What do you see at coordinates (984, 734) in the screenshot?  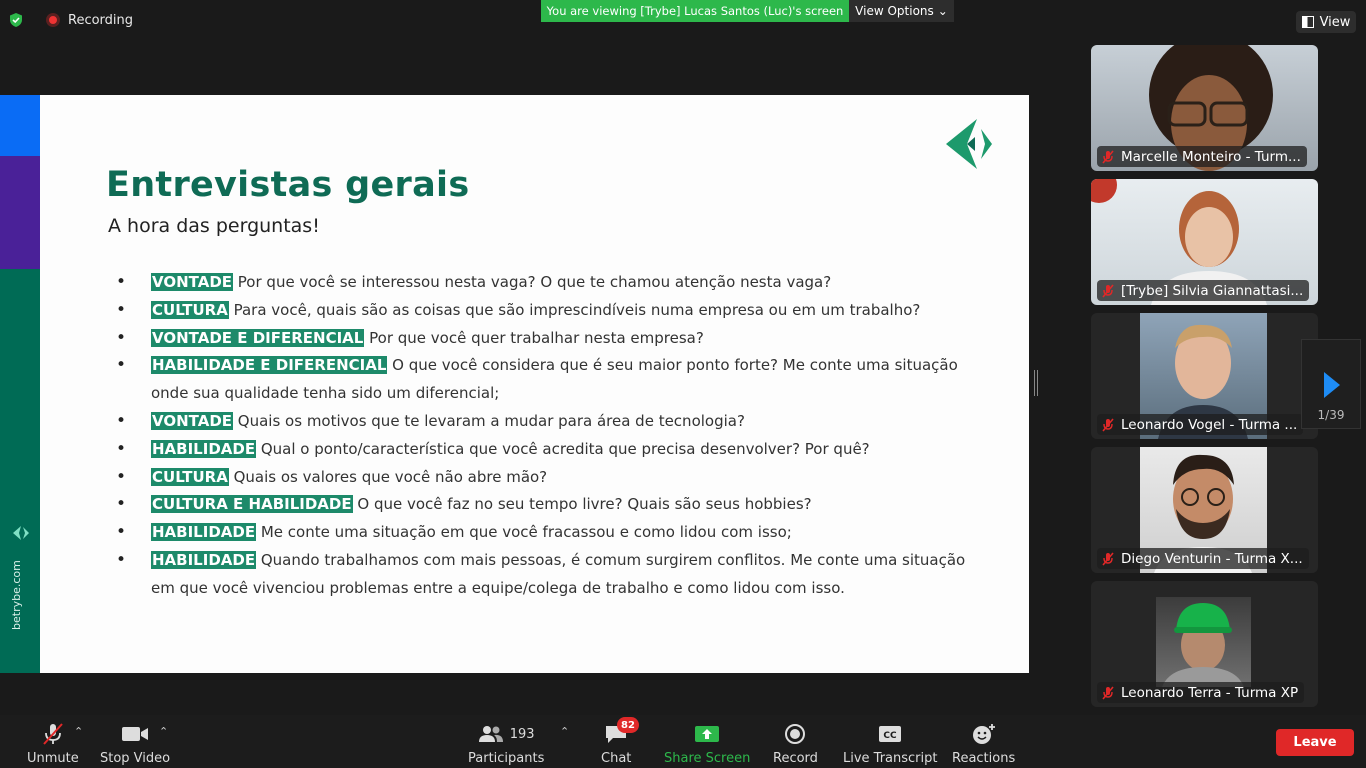 I see `smiley-plus-icon` at bounding box center [984, 734].